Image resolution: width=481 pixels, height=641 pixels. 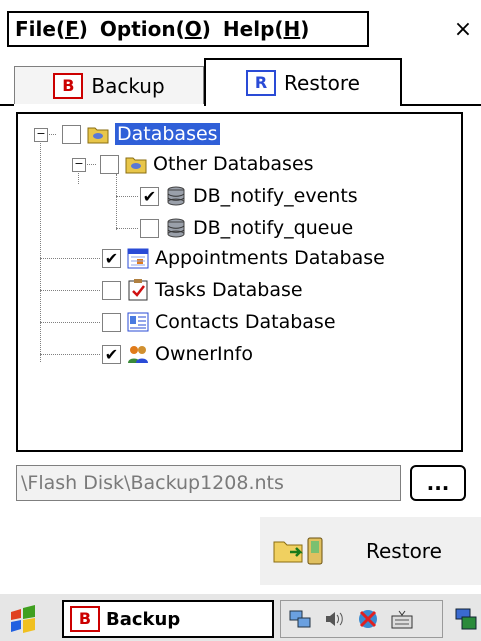 What do you see at coordinates (155, 29) in the screenshot?
I see `menu-option: Option(O)` at bounding box center [155, 29].